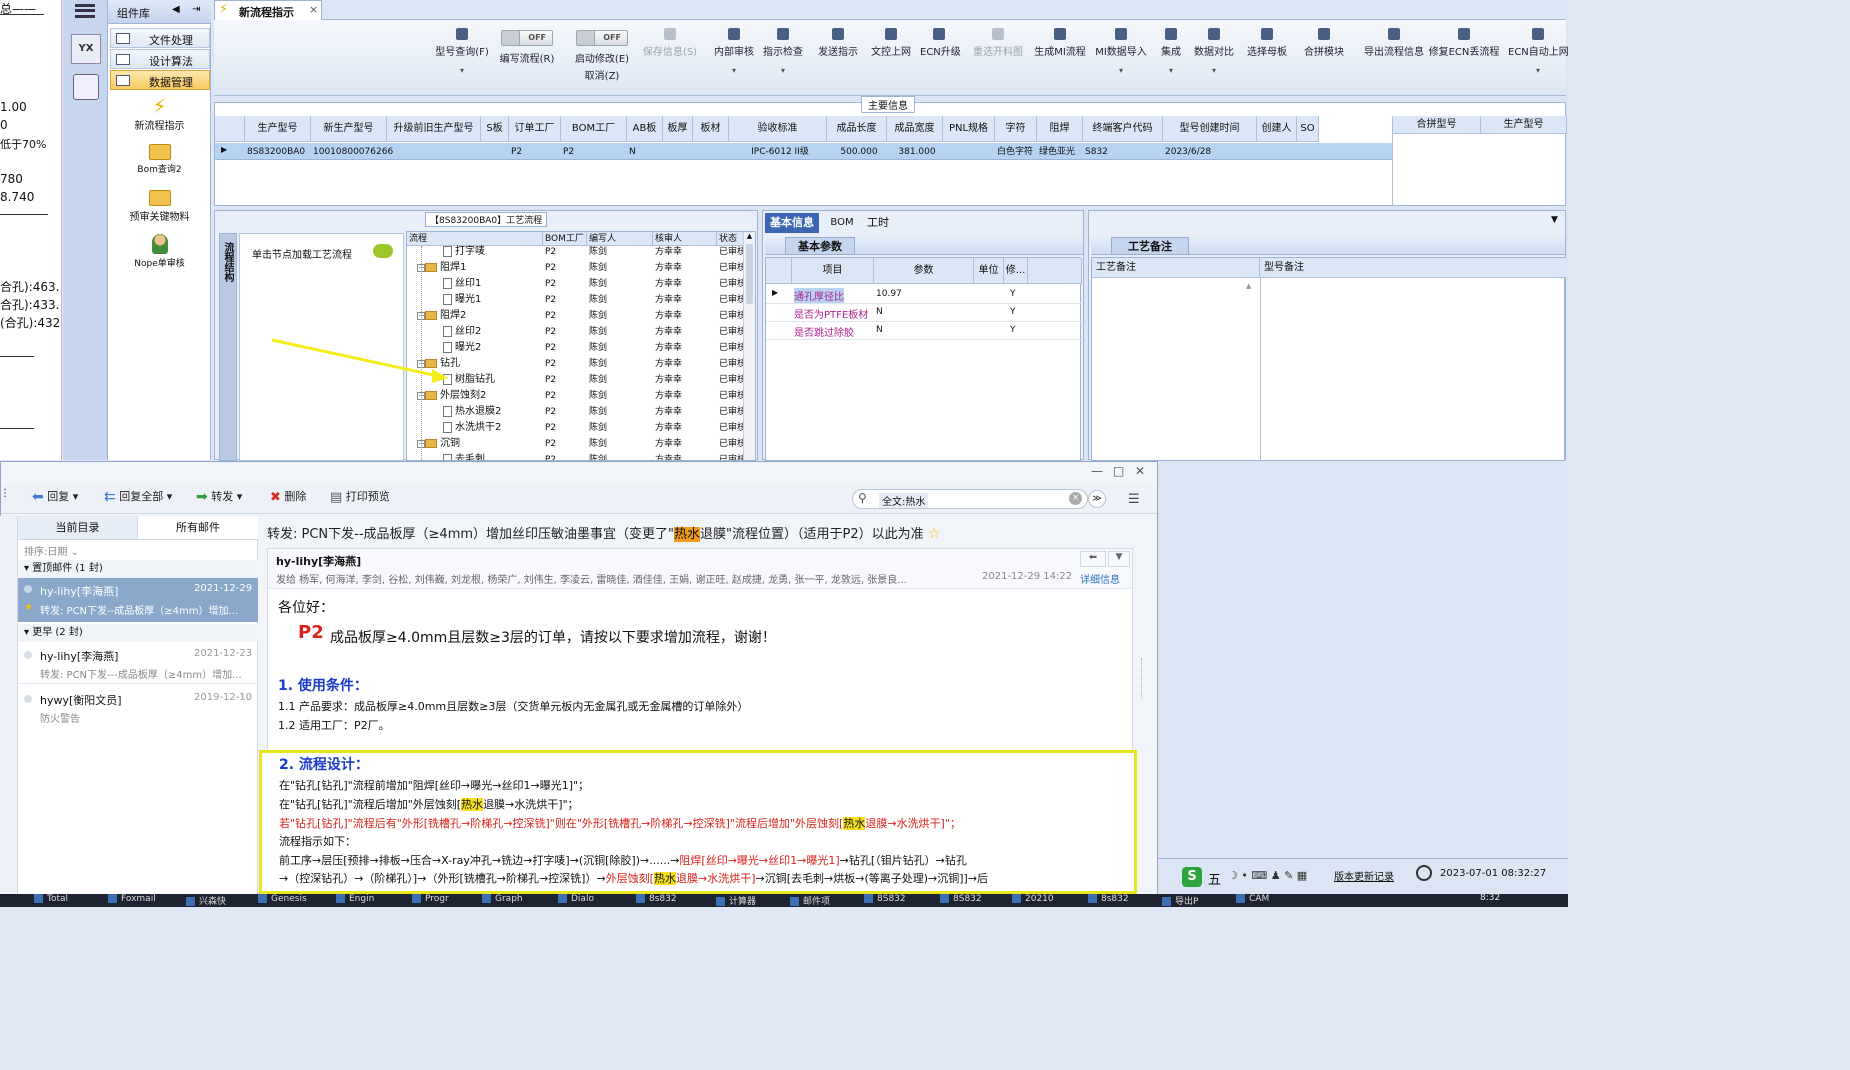 Image resolution: width=1850 pixels, height=1070 pixels. I want to click on column-header: 成品长度, so click(857, 129).